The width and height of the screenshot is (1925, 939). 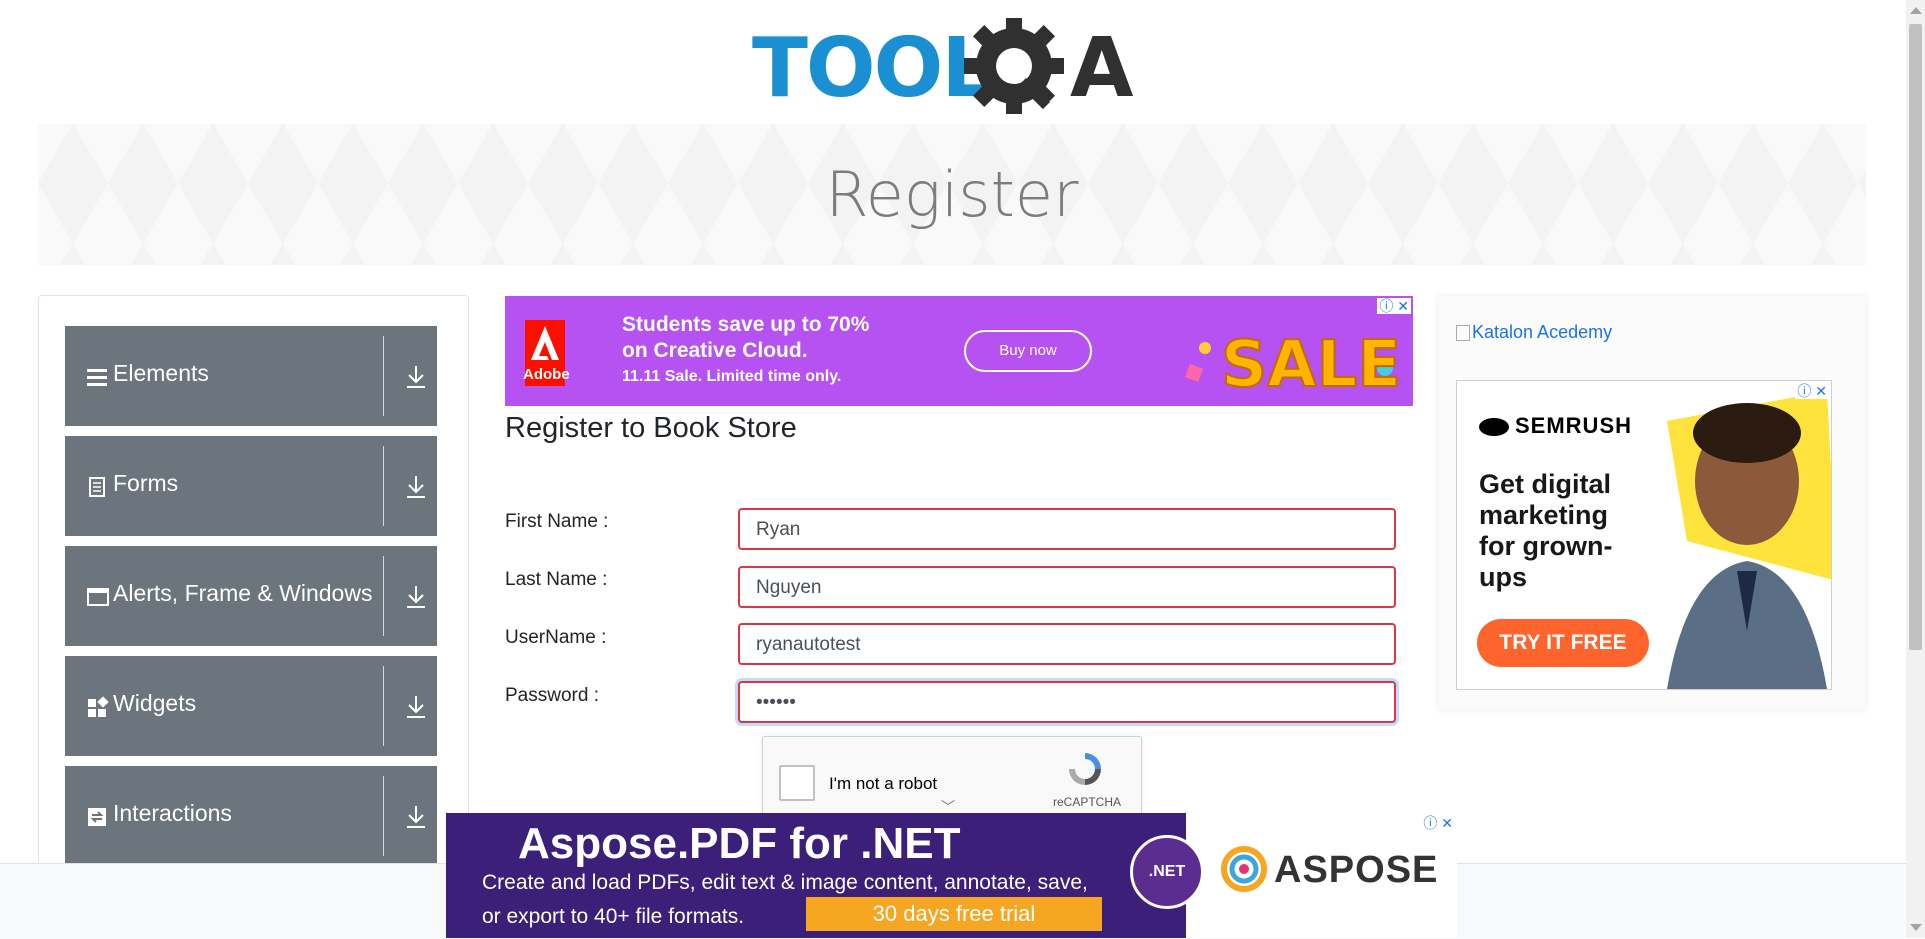 I want to click on window-icon, so click(x=98, y=597).